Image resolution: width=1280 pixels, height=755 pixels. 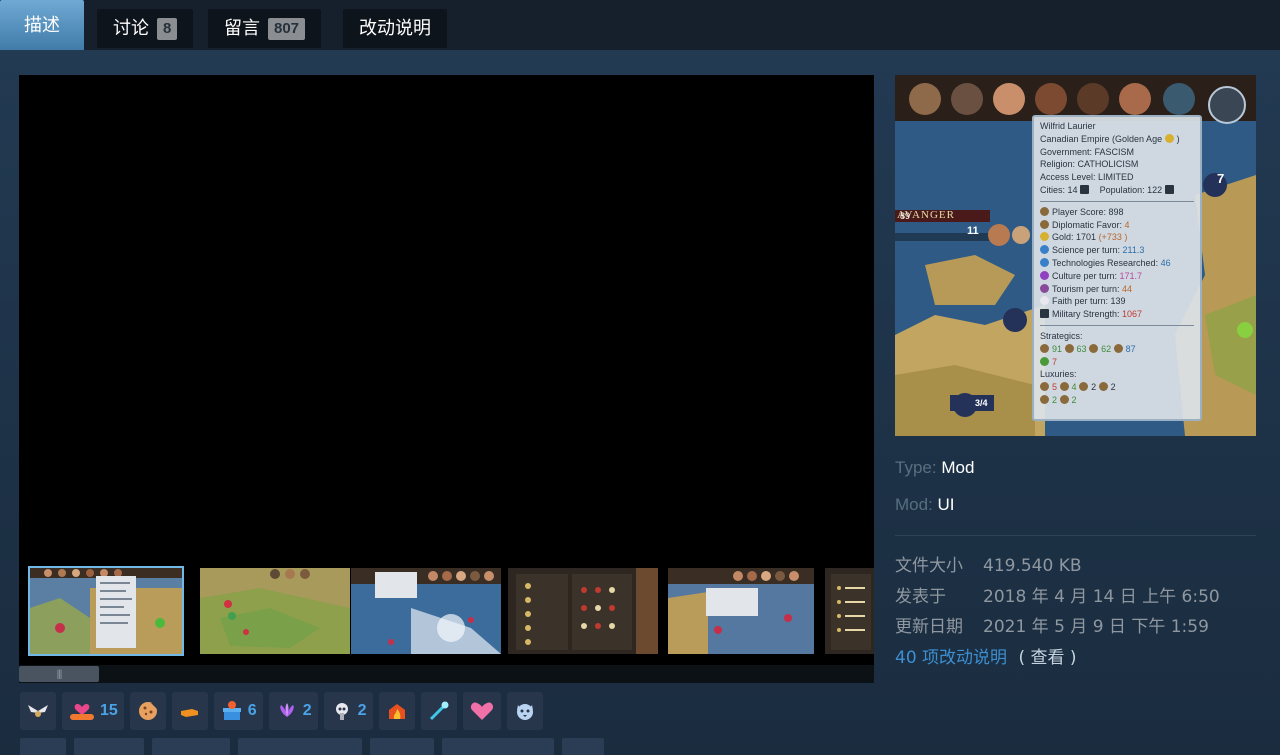 I want to click on mod-row: Mod: UI, so click(x=925, y=505).